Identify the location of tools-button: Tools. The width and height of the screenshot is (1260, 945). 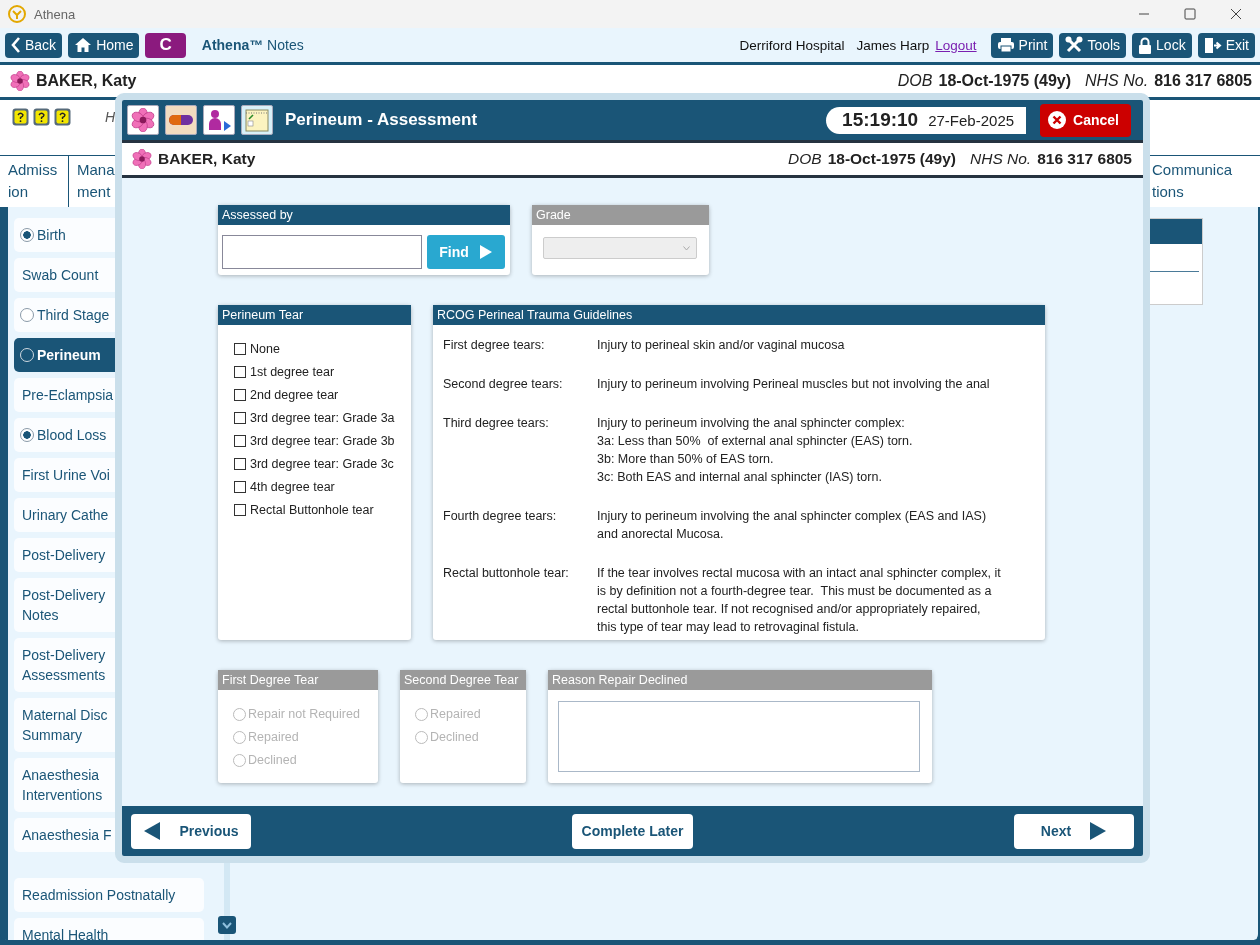
(1093, 45).